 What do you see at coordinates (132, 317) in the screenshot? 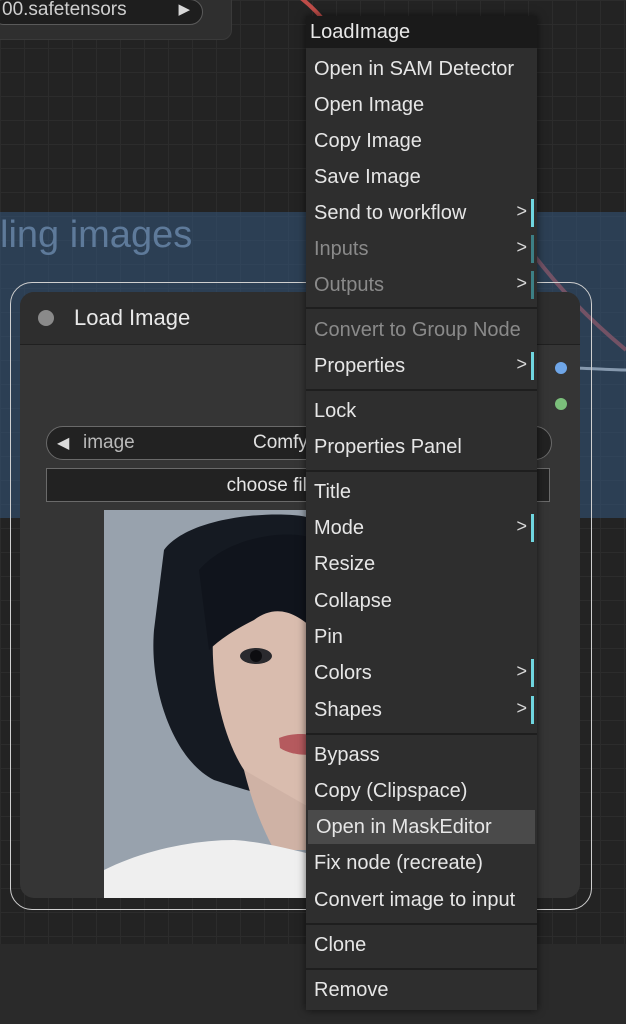
I see `node-title: Load Image` at bounding box center [132, 317].